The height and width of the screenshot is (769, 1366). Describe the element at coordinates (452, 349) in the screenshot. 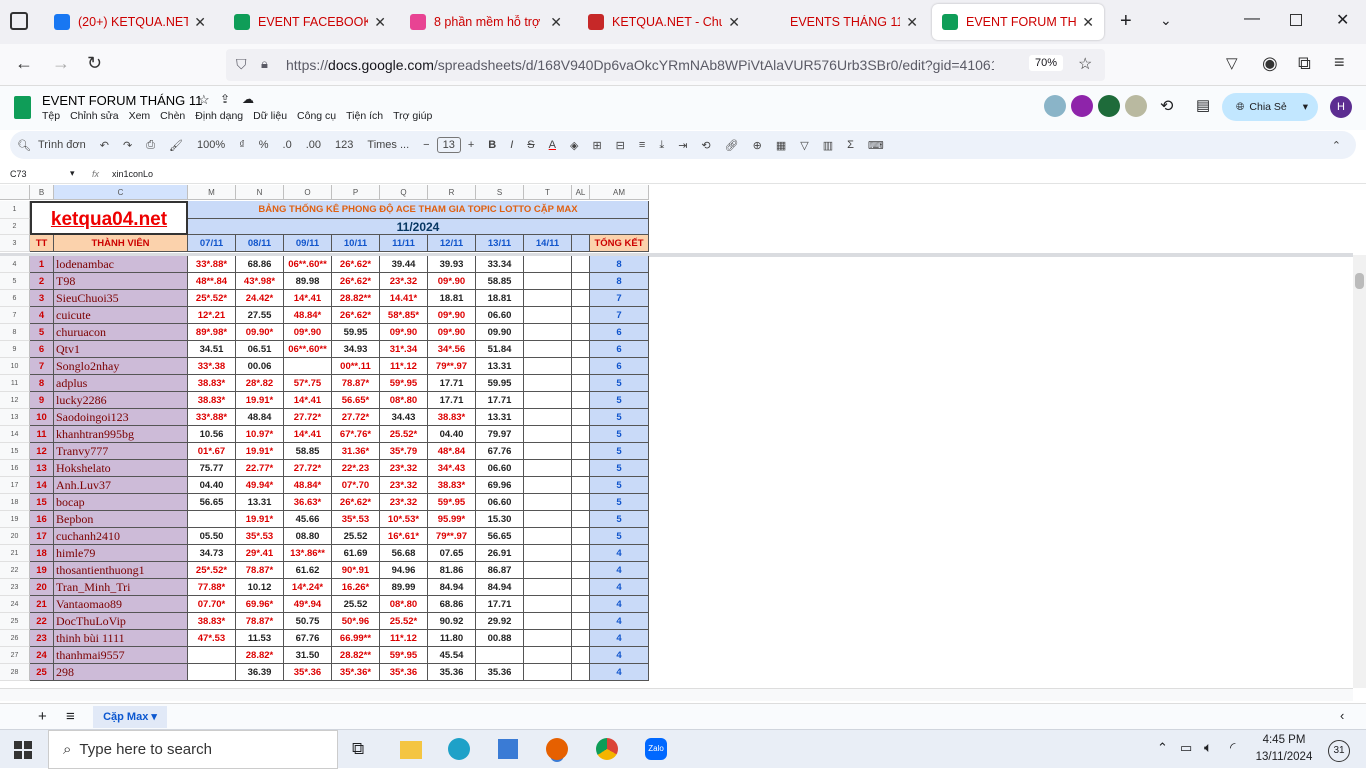

I see `score-cell: 34*.56` at that location.